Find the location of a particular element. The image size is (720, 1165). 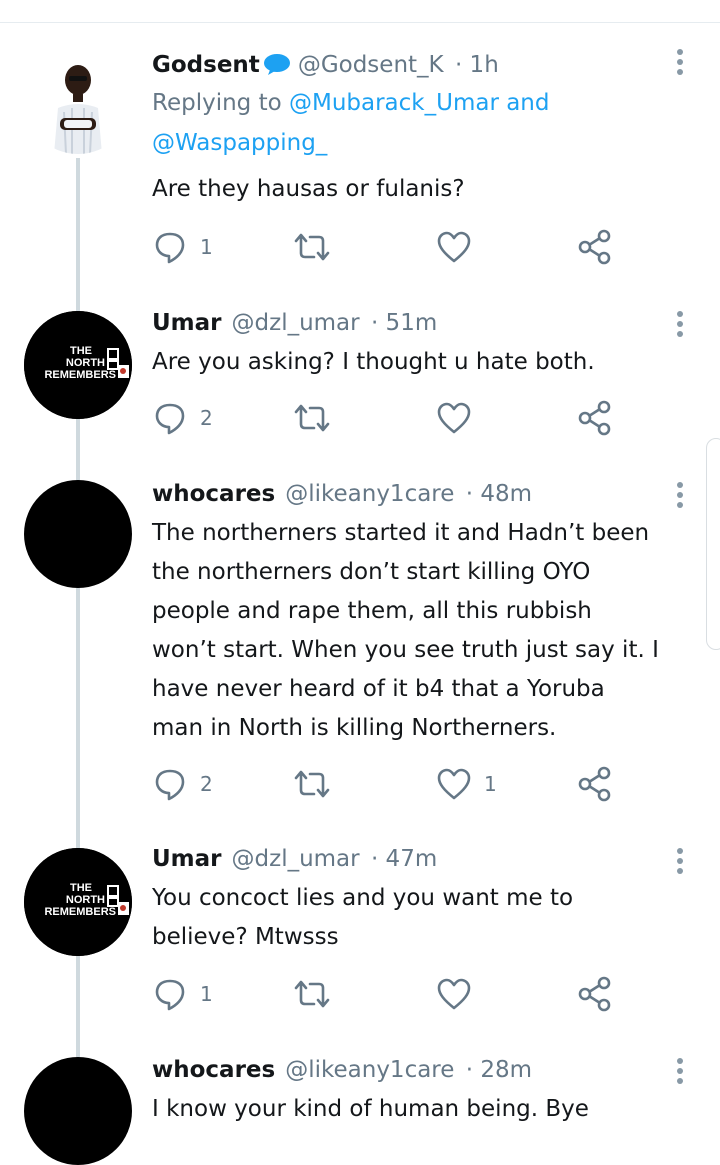

tweet-text: Are you asking? I thought u hate both. is located at coordinates (373, 362).